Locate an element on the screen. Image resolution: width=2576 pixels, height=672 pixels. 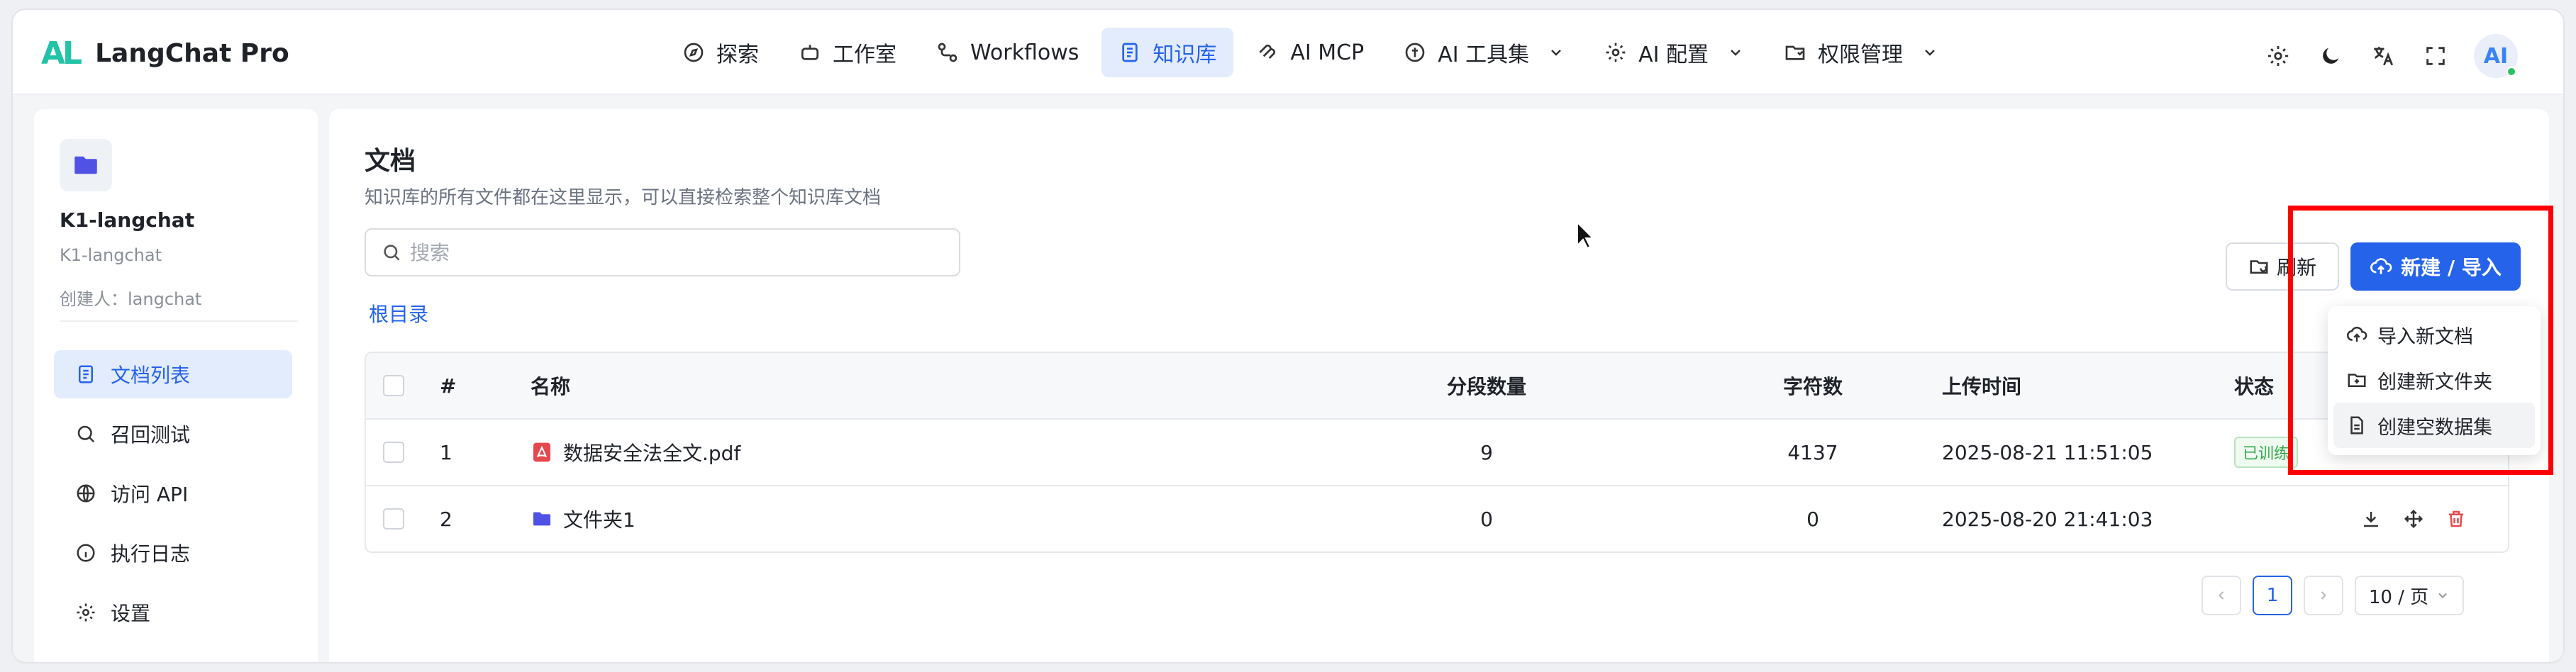
header-upload-time: 上传时间 is located at coordinates (1982, 386).